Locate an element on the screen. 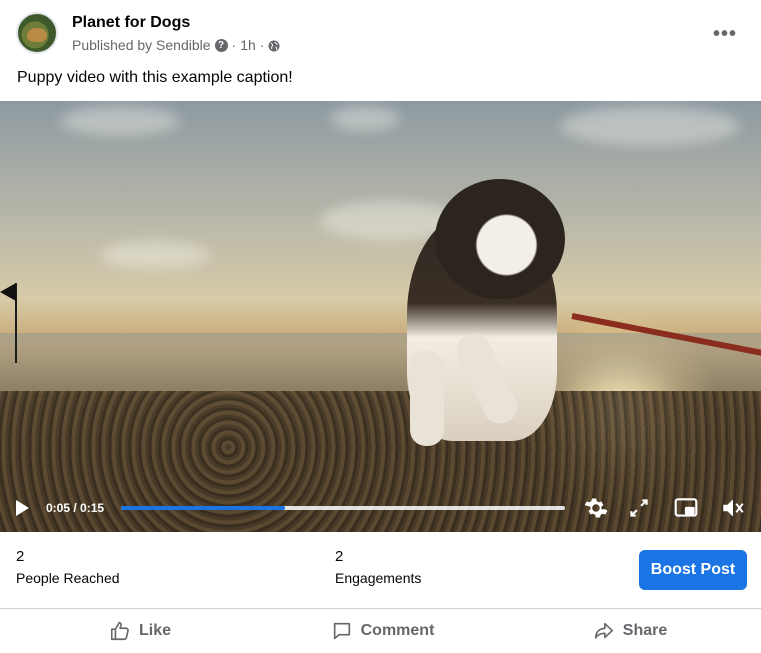 This screenshot has width=761, height=653. puppy-leg is located at coordinates (427, 398).